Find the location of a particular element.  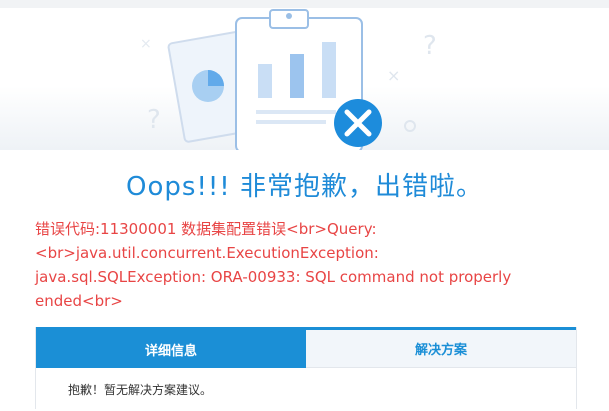

tab-details: 详细信息 is located at coordinates (171, 349).